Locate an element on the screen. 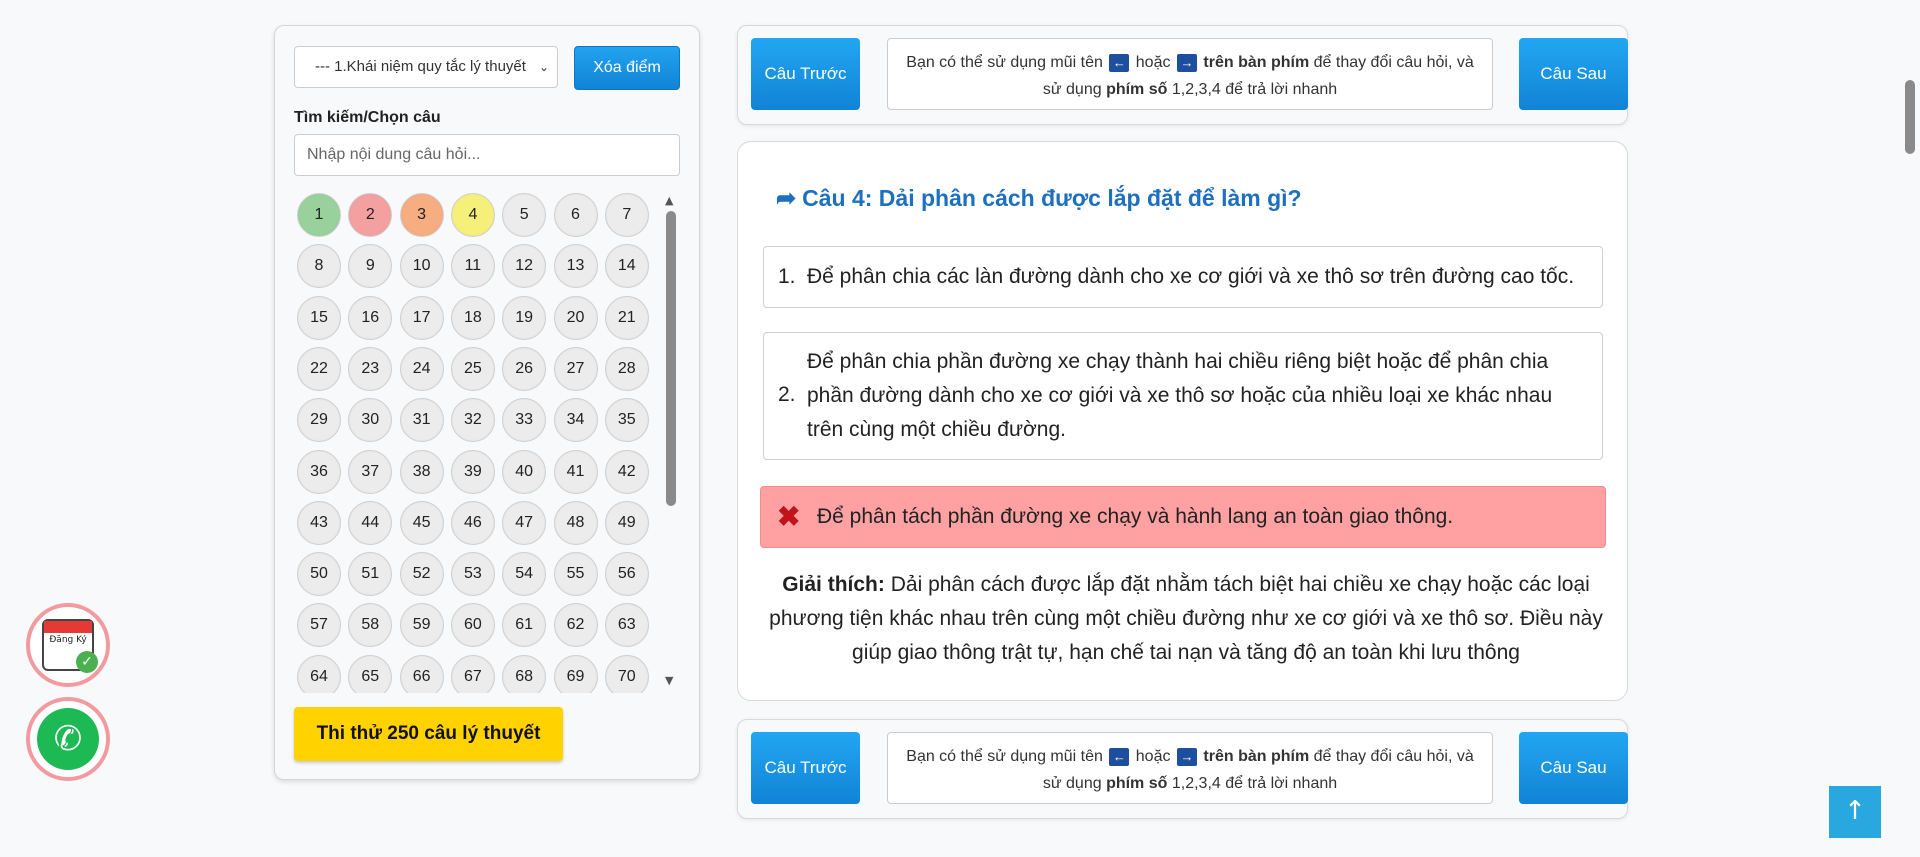 The width and height of the screenshot is (1920, 857). topic-select: --- 1.Khái niệm quy tắc lý thuyết ⌄ is located at coordinates (426, 67).